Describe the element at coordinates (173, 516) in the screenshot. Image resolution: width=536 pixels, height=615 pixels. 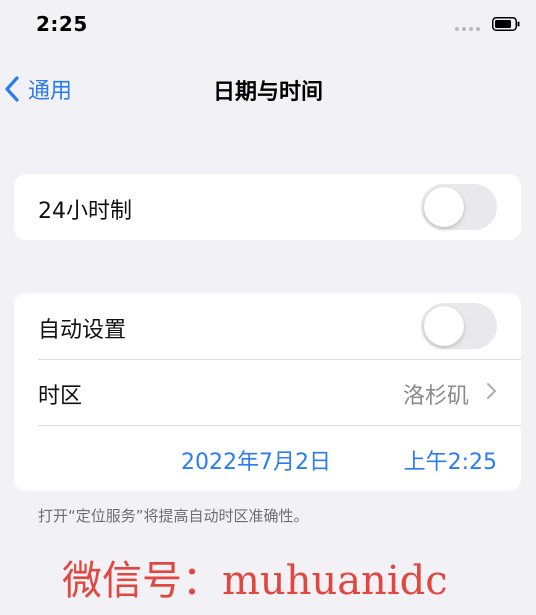
I see `footer-note: 打开“定位服务”将提高自动时区准确性。` at that location.